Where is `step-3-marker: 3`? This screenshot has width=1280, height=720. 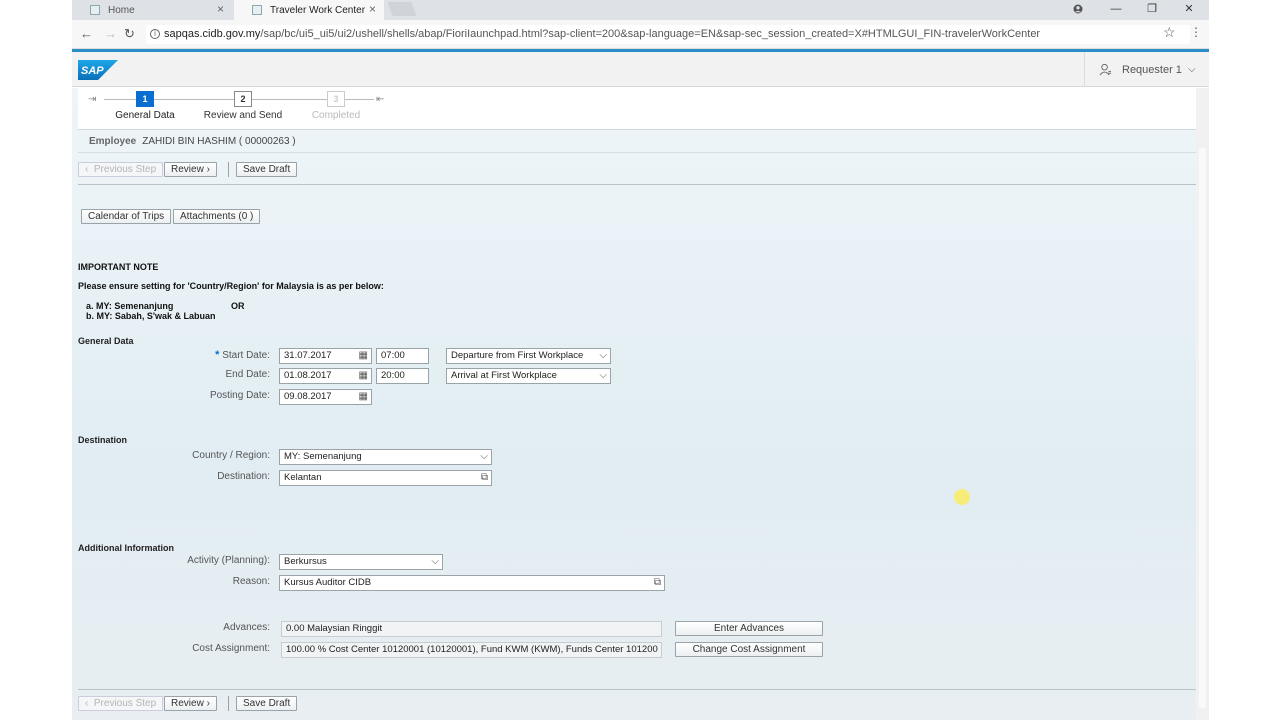 step-3-marker: 3 is located at coordinates (336, 99).